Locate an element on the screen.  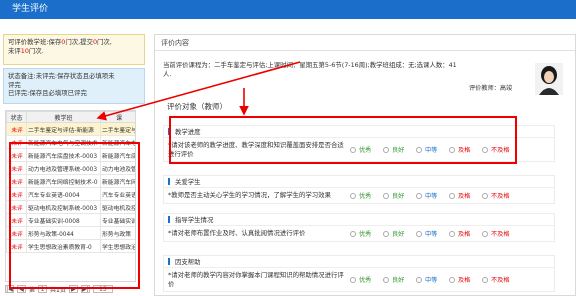
teacher-name: 评价教师：高竣 is located at coordinates (491, 88).